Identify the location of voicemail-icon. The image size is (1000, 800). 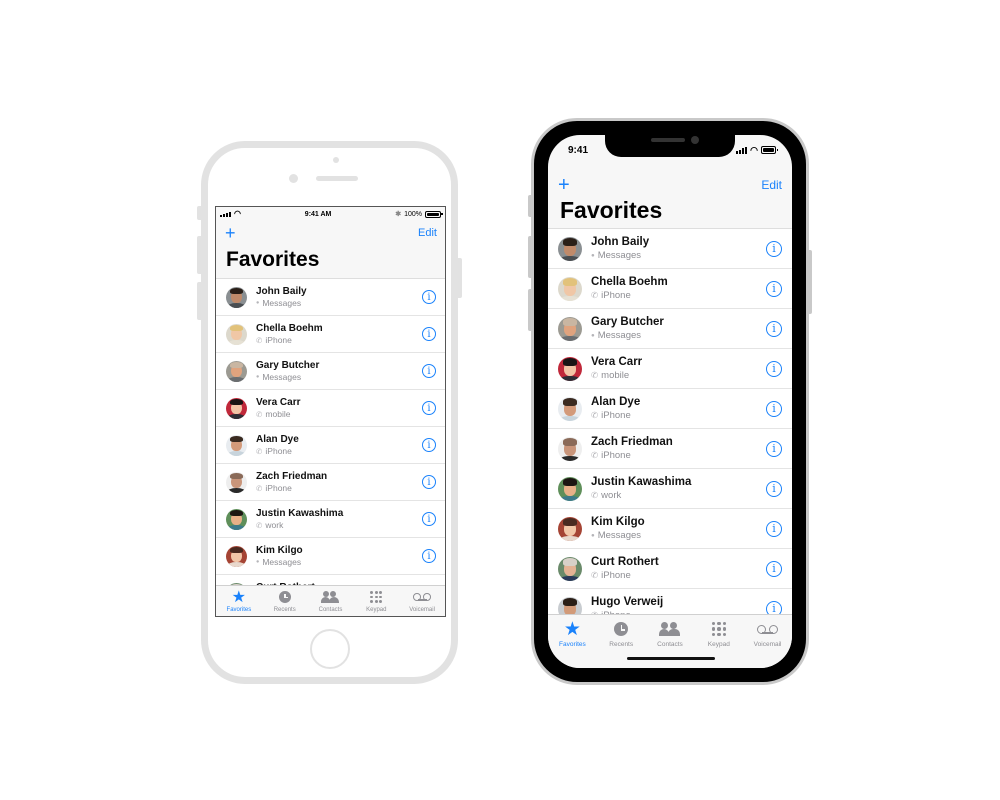
(422, 597).